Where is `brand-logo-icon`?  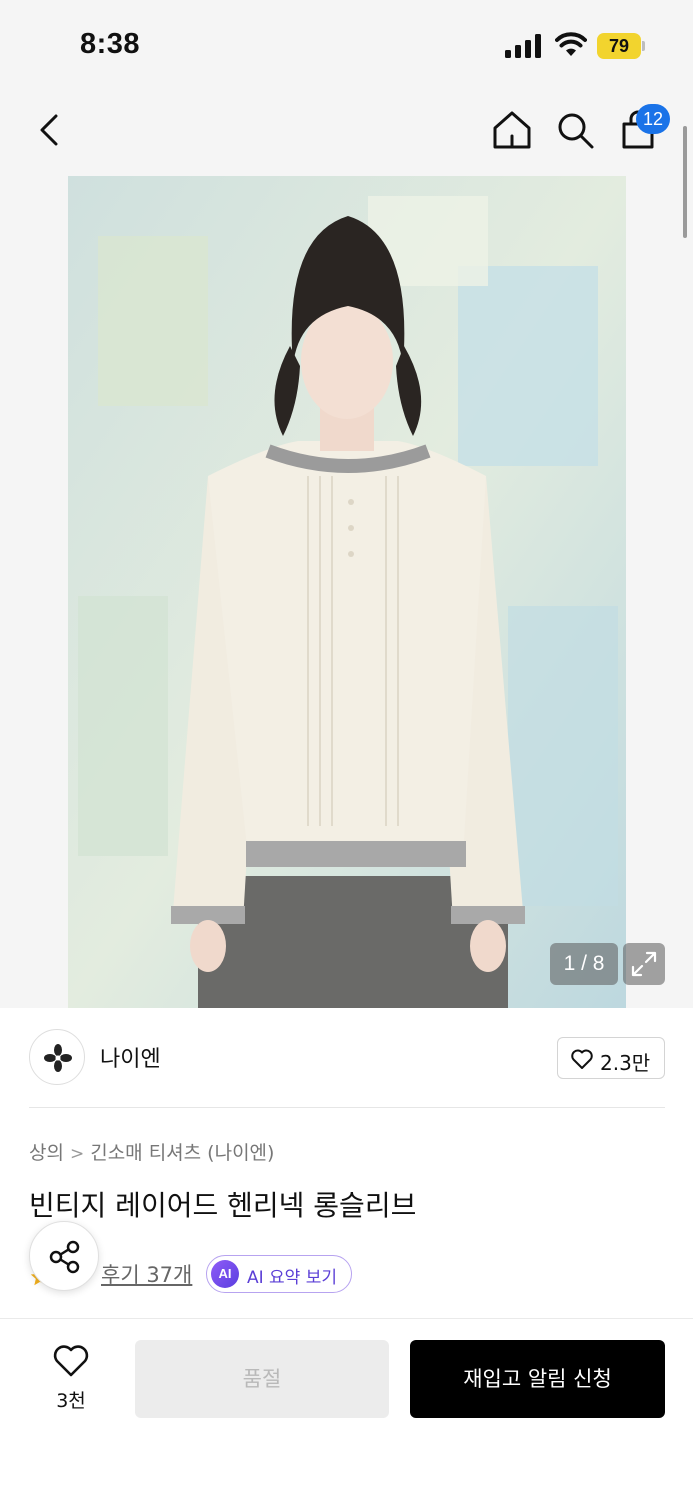 brand-logo-icon is located at coordinates (58, 1058).